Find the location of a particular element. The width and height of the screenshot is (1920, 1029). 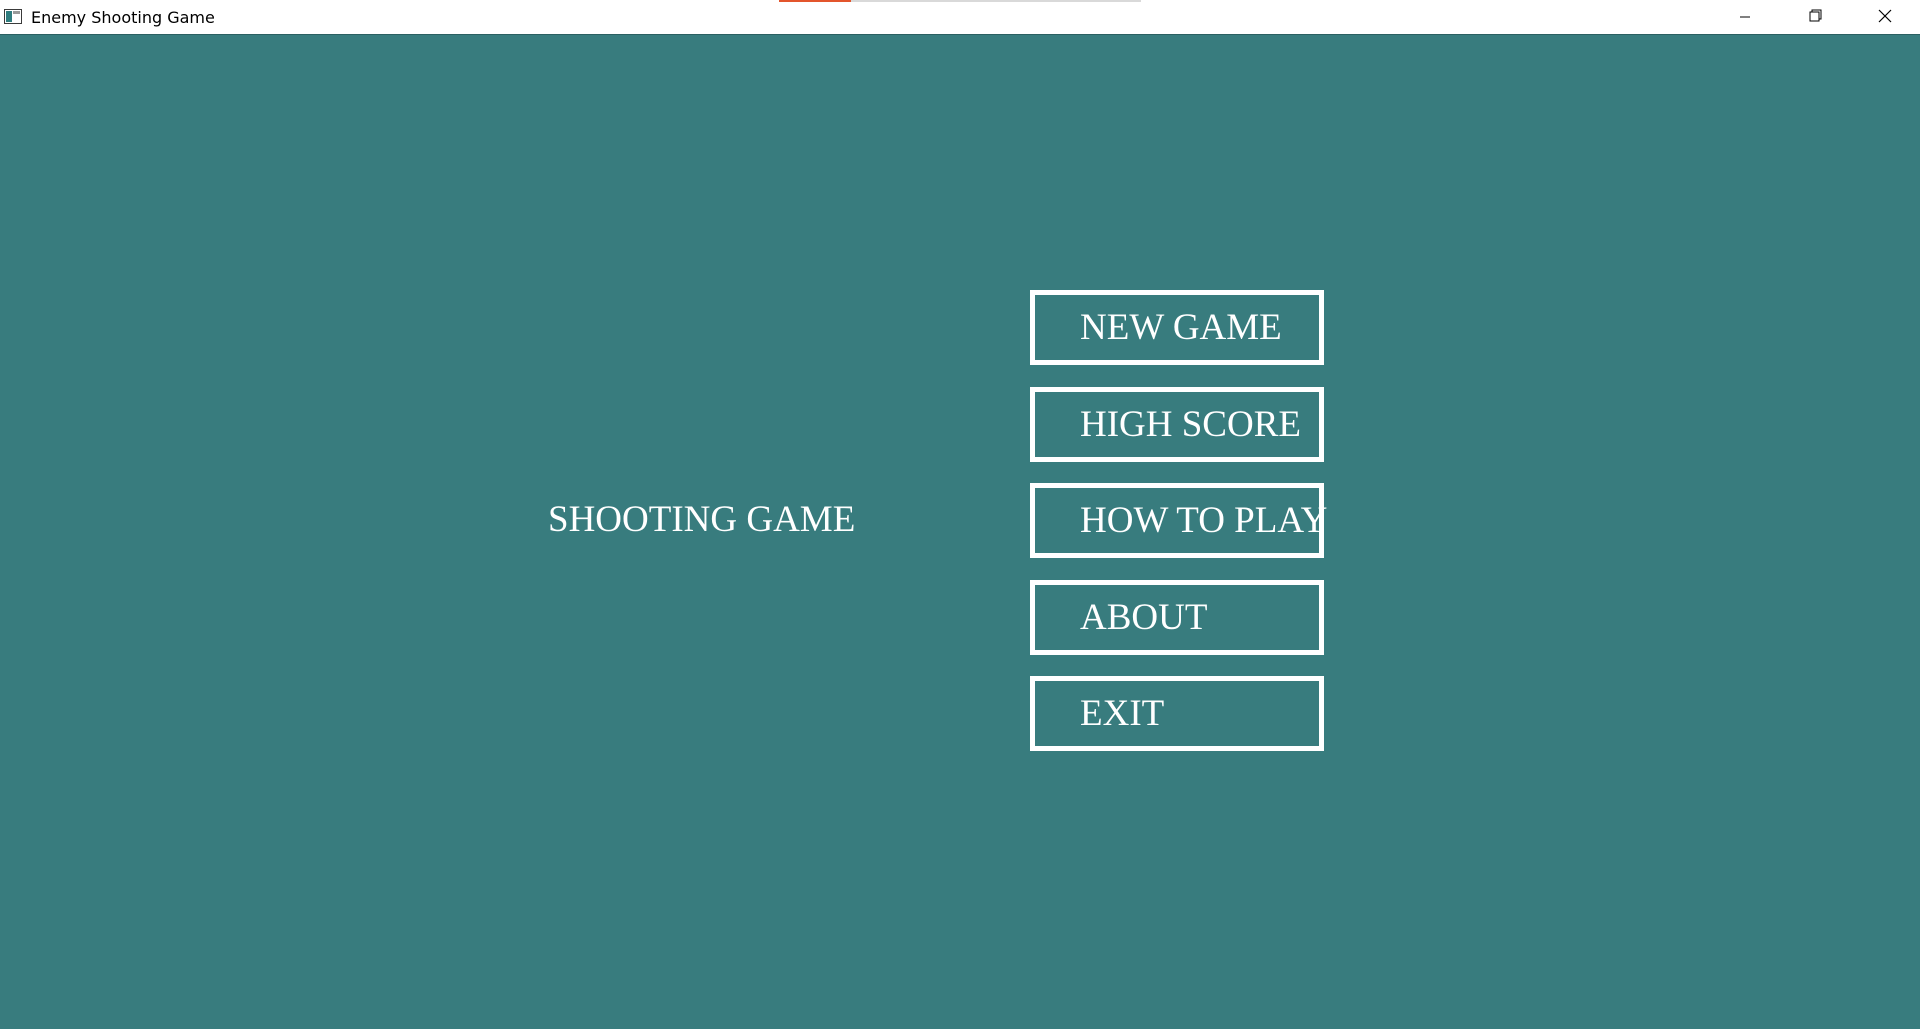

how-to-play-button: HOW TO PLAY is located at coordinates (1179, 520).